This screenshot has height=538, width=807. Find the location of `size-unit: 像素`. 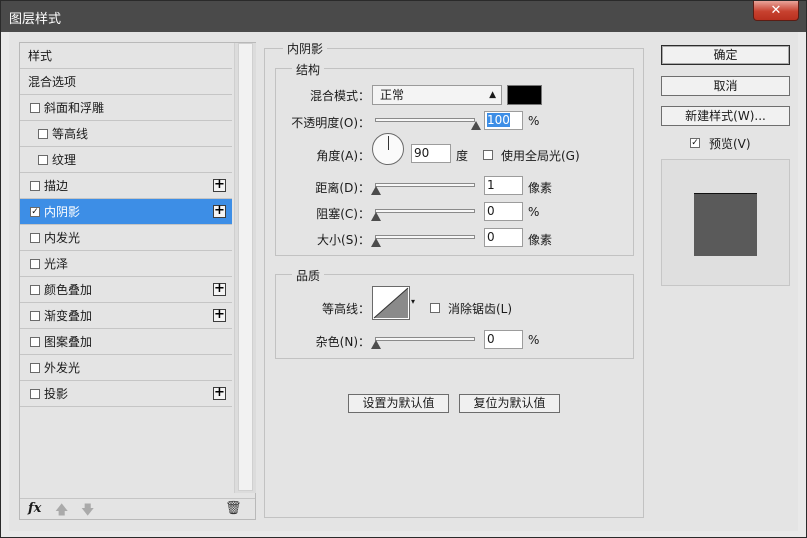

size-unit: 像素 is located at coordinates (540, 240).